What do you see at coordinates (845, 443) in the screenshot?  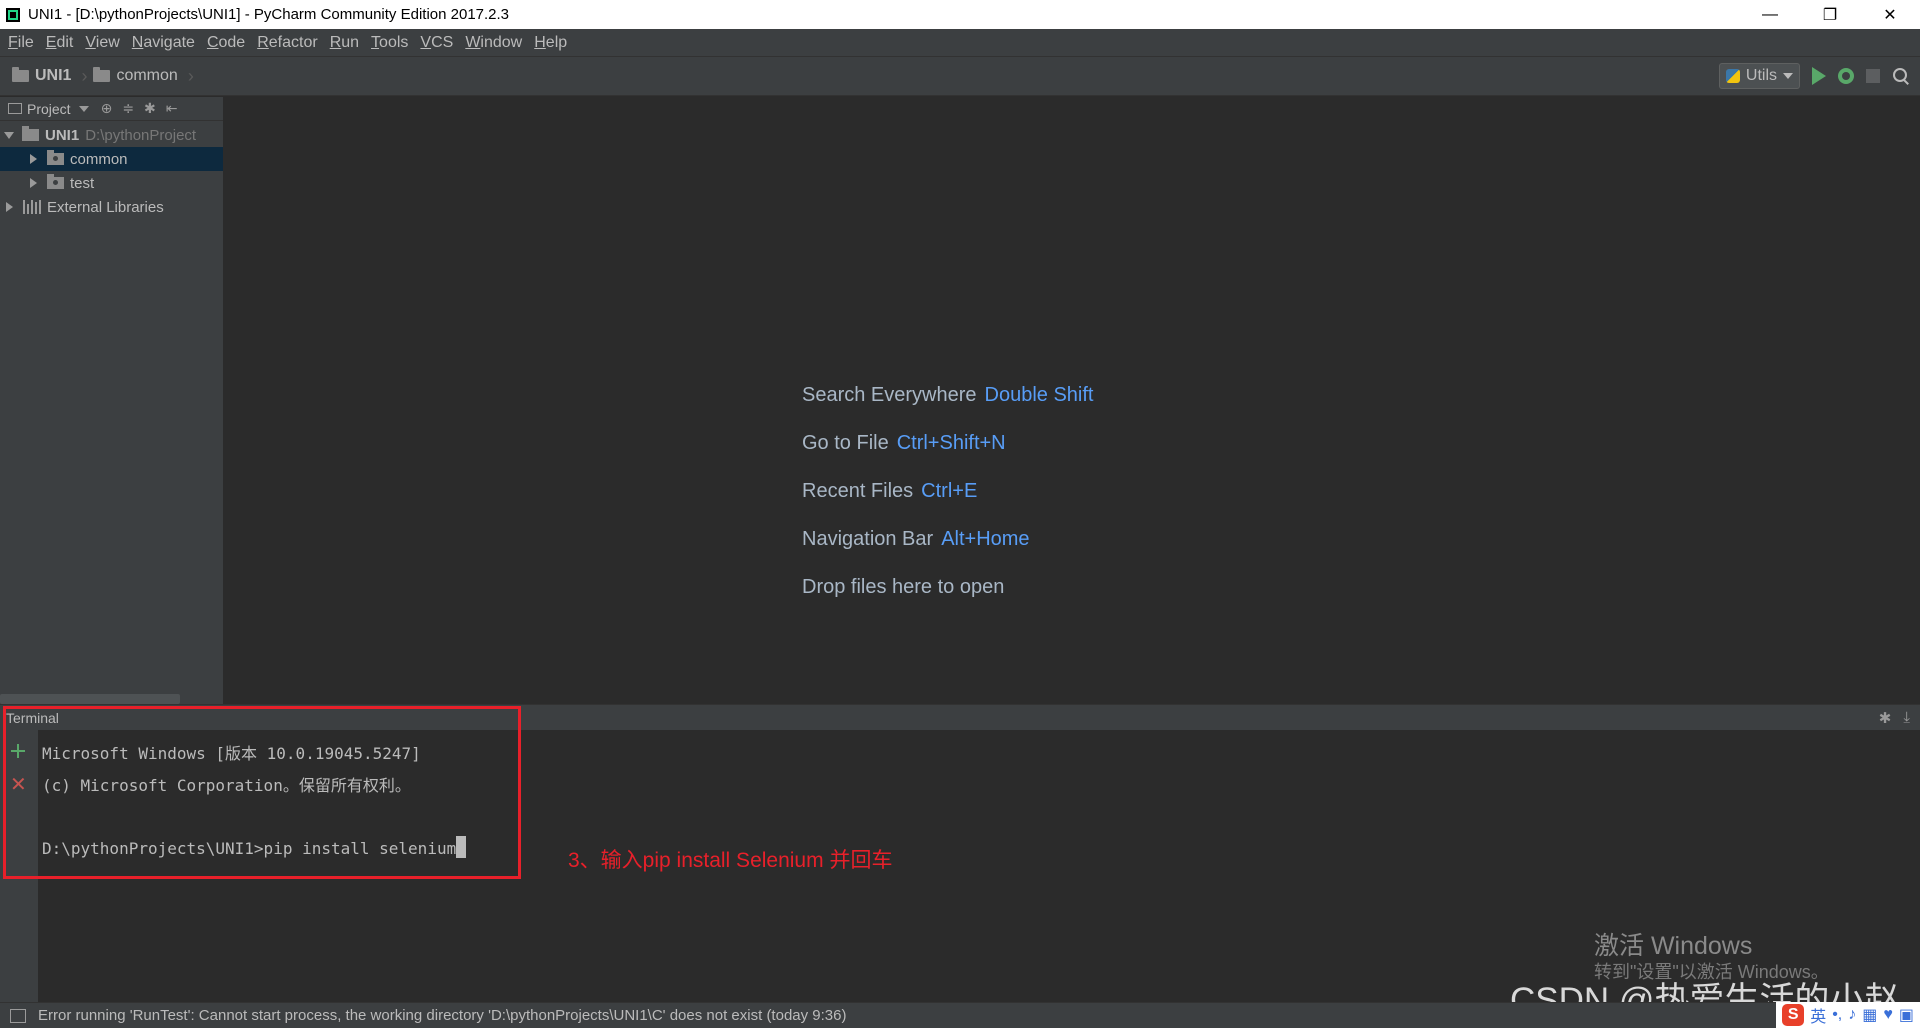 I see `hint-label: Go to File` at bounding box center [845, 443].